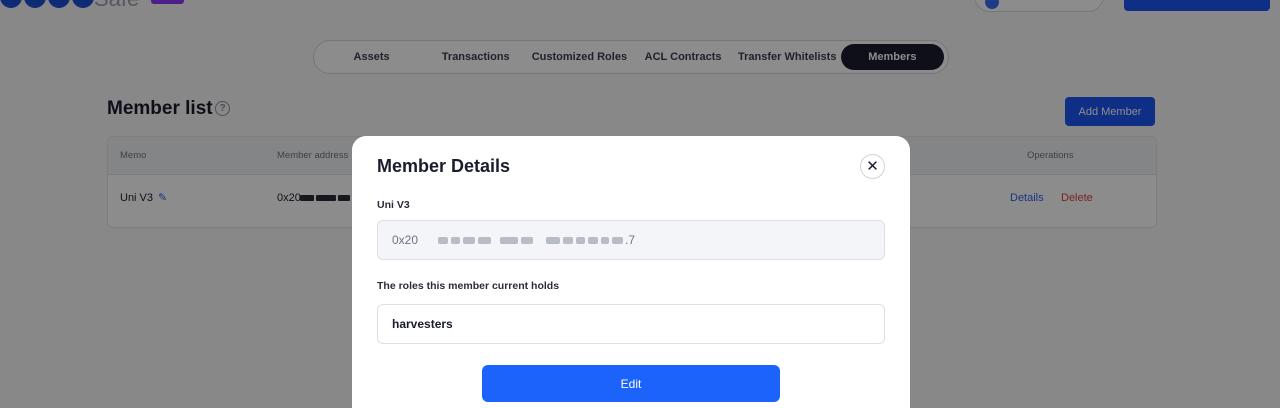 The width and height of the screenshot is (1280, 408). Describe the element at coordinates (393, 205) in the screenshot. I see `memo-label: Uni V3` at that location.